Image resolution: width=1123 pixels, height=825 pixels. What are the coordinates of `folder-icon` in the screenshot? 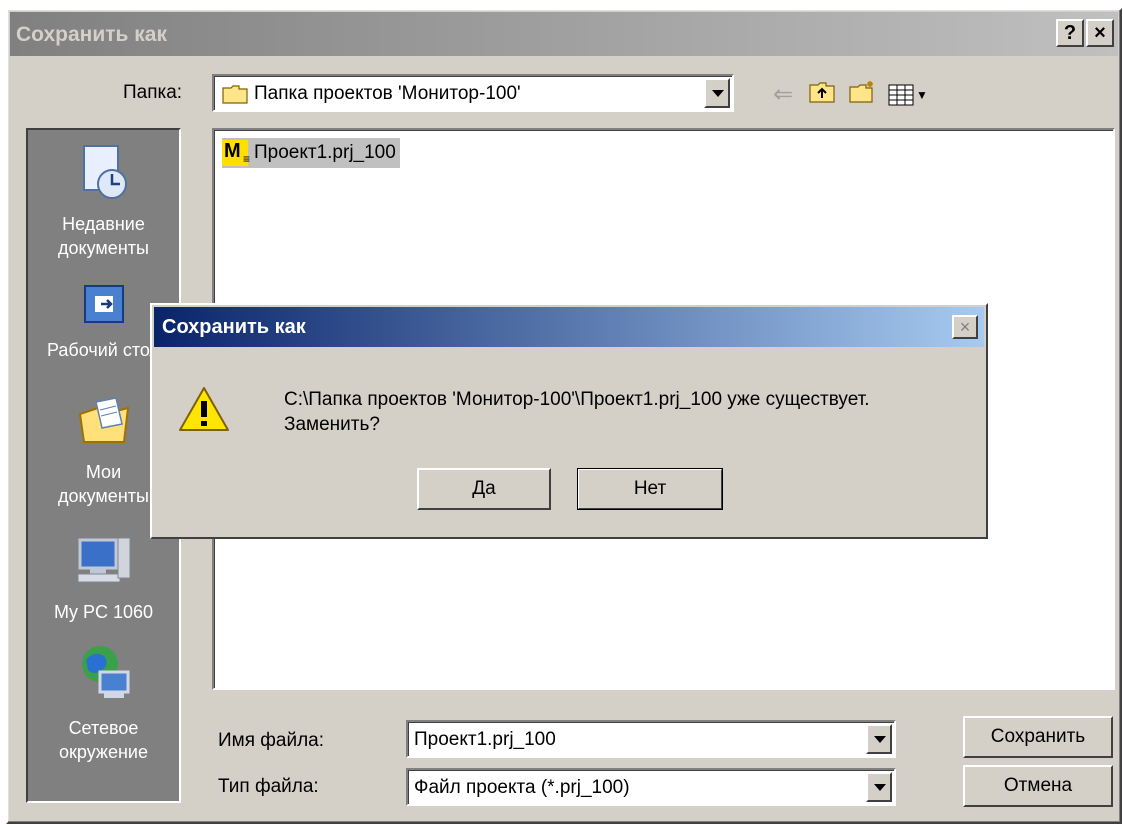 It's located at (235, 96).